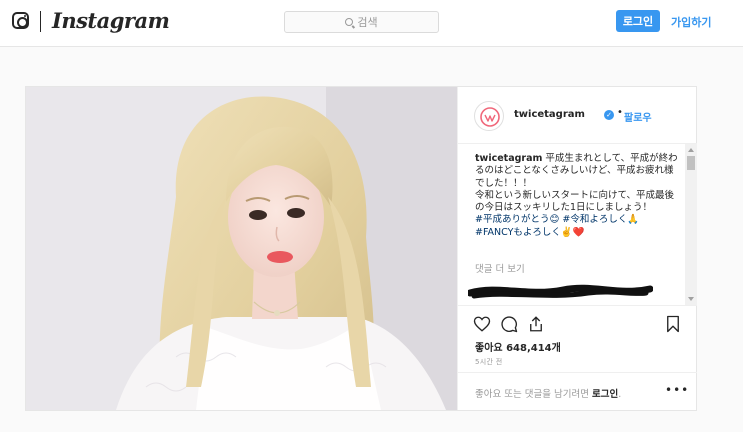 This screenshot has height=432, width=743. Describe the element at coordinates (349, 22) in the screenshot. I see `search-icon` at that location.